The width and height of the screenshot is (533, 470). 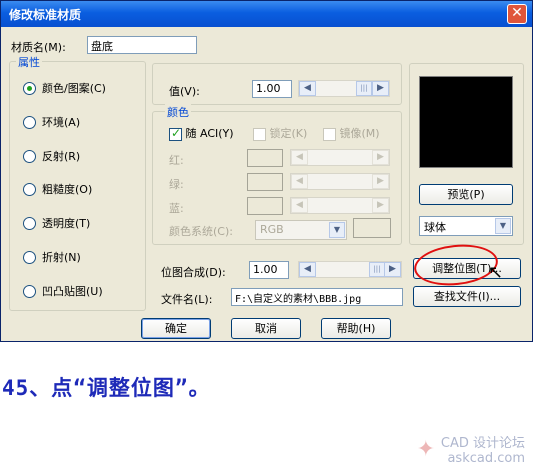 I want to click on by-aci-checkbox: 随 ACI(Y), so click(x=201, y=133).